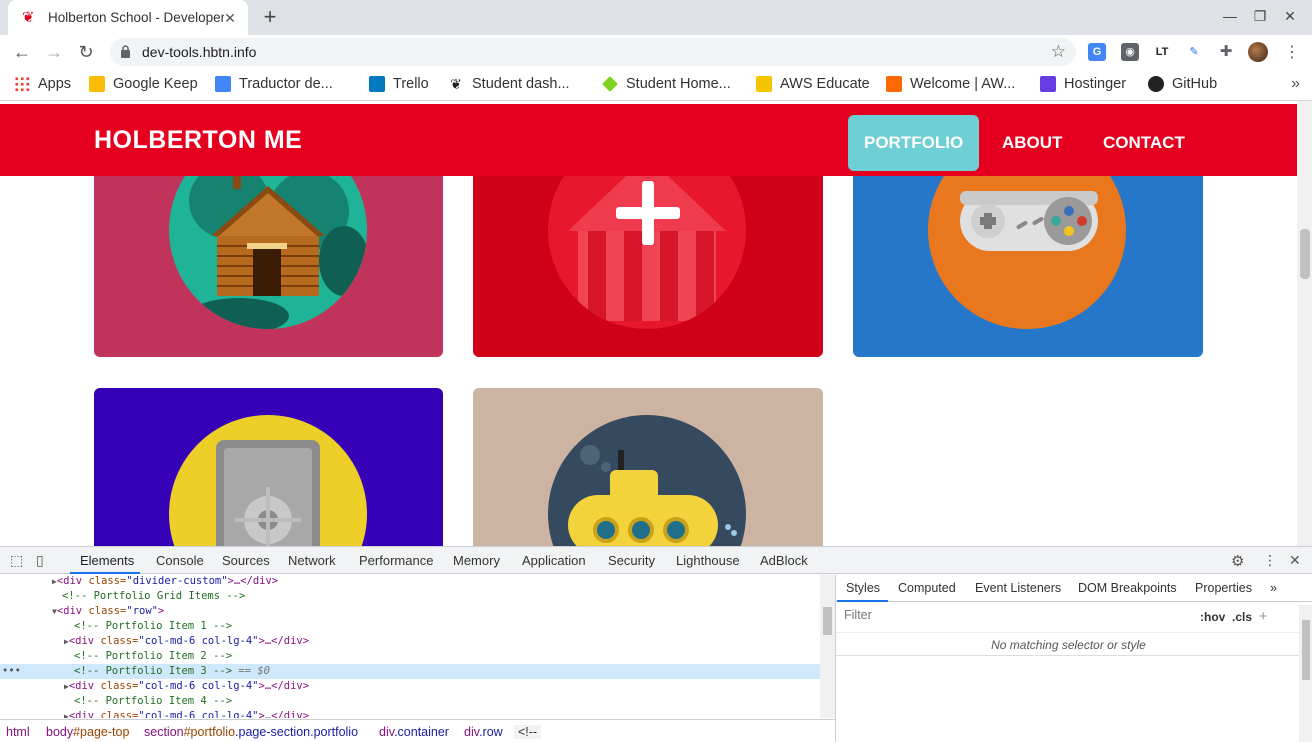 This screenshot has width=1312, height=742. Describe the element at coordinates (1130, 52) in the screenshot. I see `keep-extension-icon: ◉` at that location.